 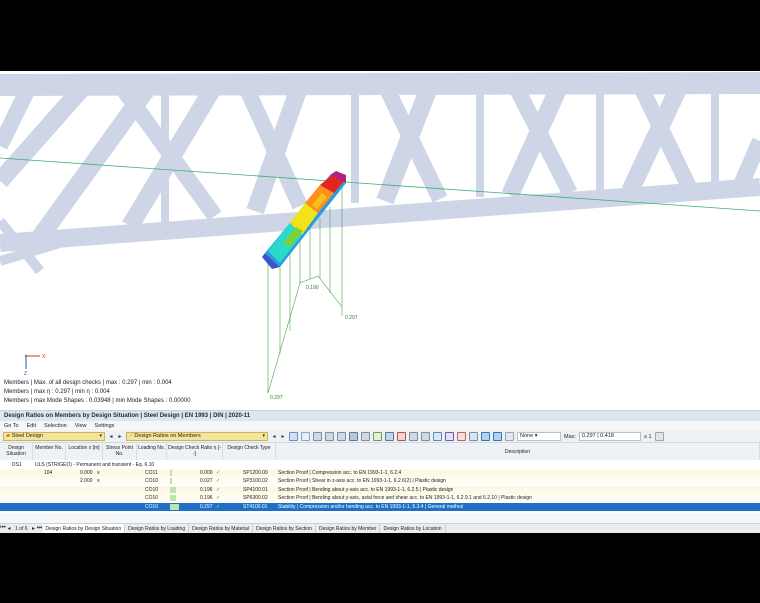 I want to click on filter-combo: None ▾, so click(x=539, y=436).